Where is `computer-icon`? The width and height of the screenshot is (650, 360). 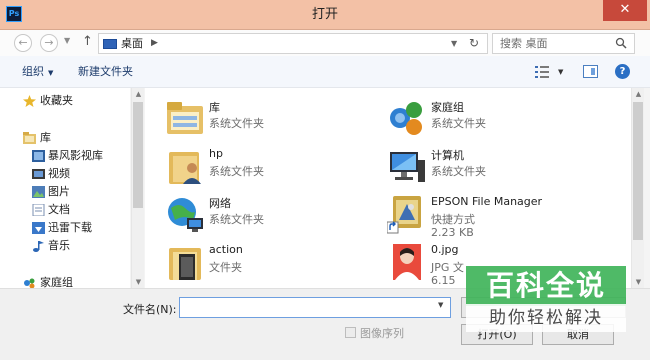 computer-icon is located at coordinates (407, 167).